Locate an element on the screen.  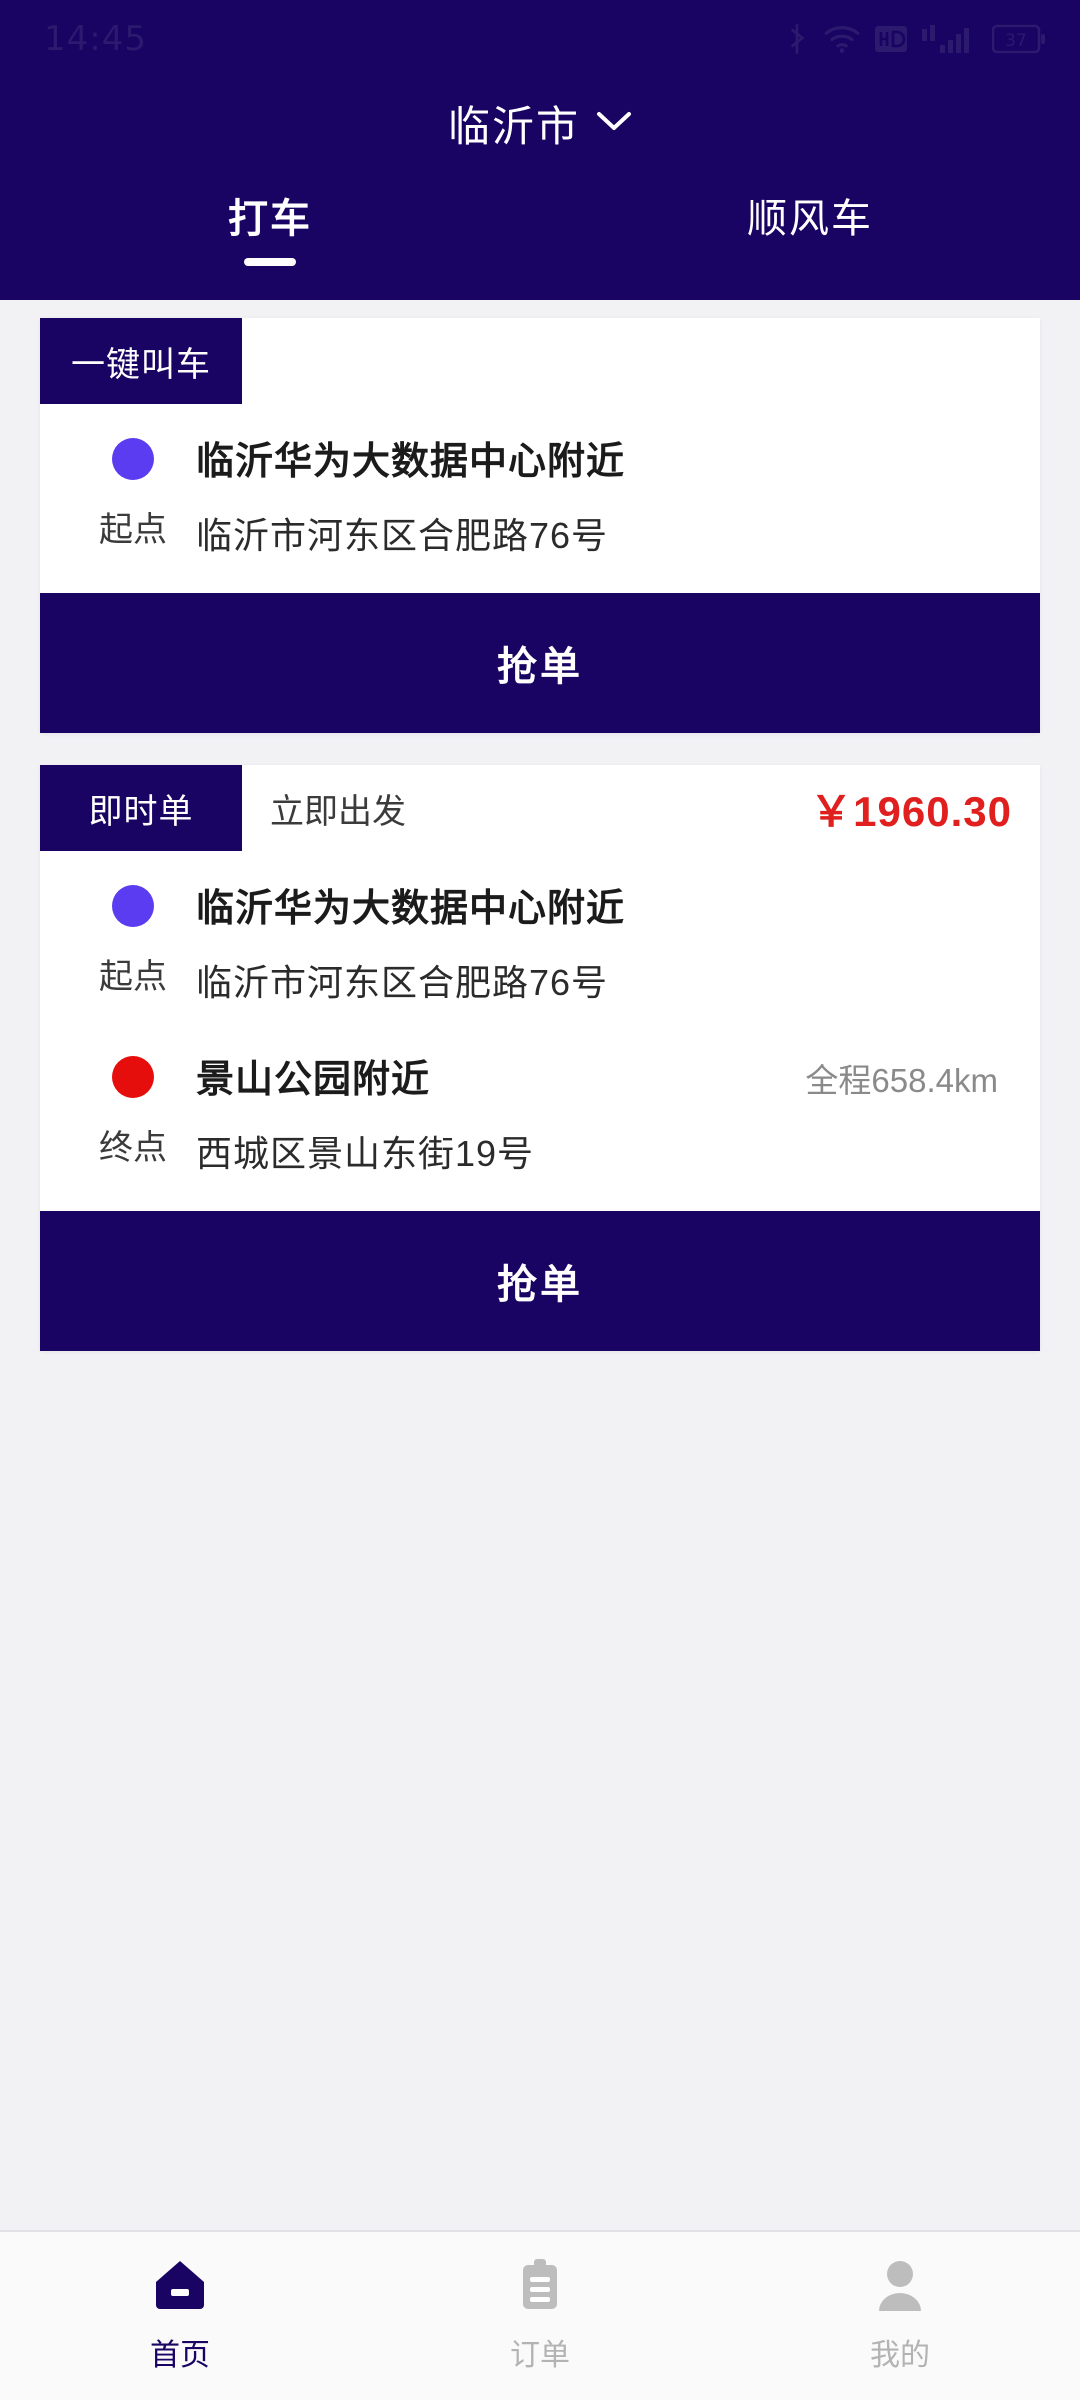
route-leg-texts: 景山公园附近 全程658.4km 西城区景山东街19号 is located at coordinates (603, 1112).